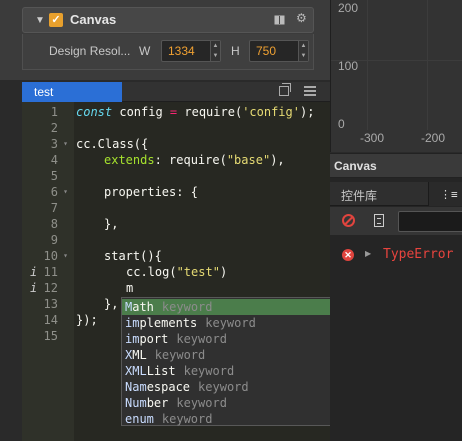 Image resolution: width=462 pixels, height=441 pixels. What do you see at coordinates (168, 20) in the screenshot?
I see `canvas-component-header: ▼ ✓ Canvas ⚙` at bounding box center [168, 20].